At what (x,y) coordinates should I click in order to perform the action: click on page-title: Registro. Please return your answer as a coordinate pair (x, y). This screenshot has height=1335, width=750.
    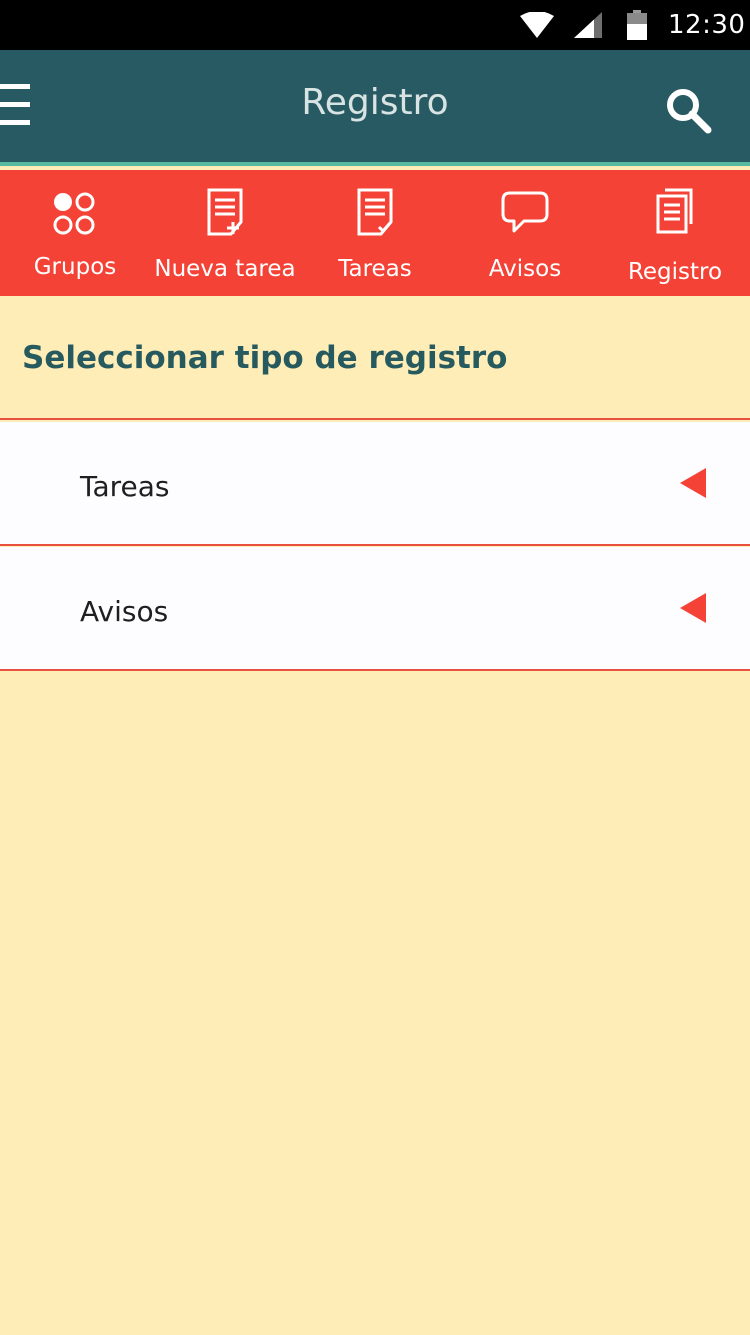
    Looking at the image, I should click on (375, 102).